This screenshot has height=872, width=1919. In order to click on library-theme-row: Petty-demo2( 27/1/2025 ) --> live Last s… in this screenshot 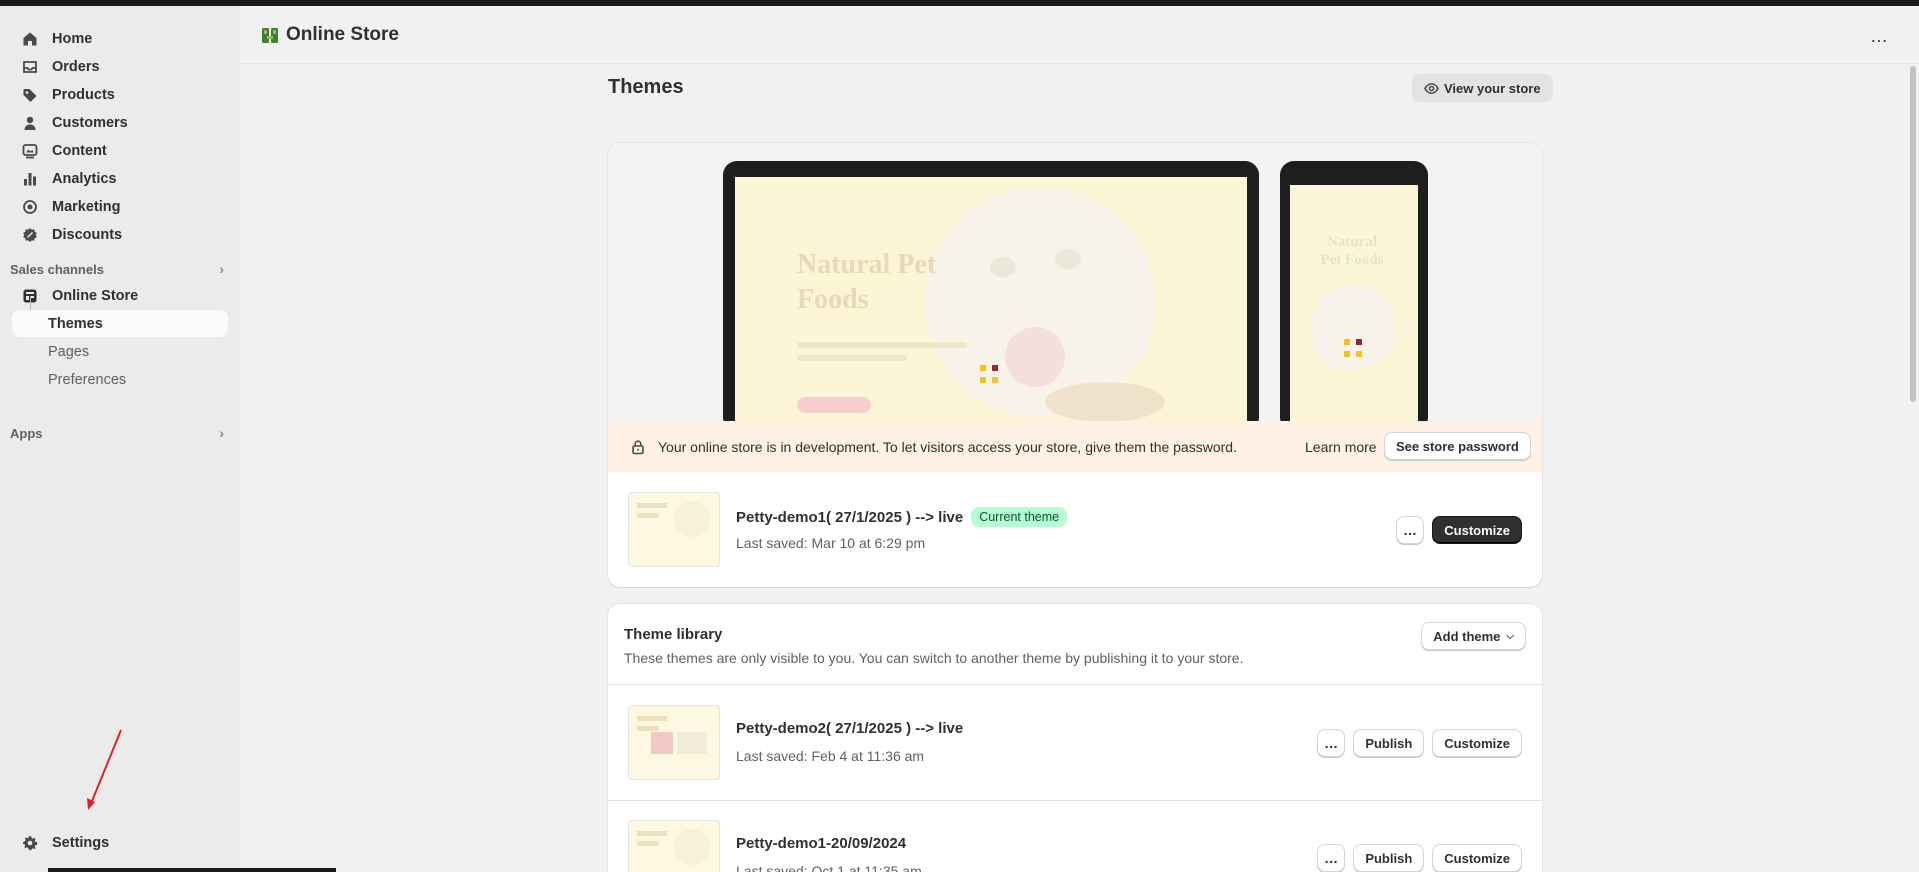, I will do `click(1075, 742)`.